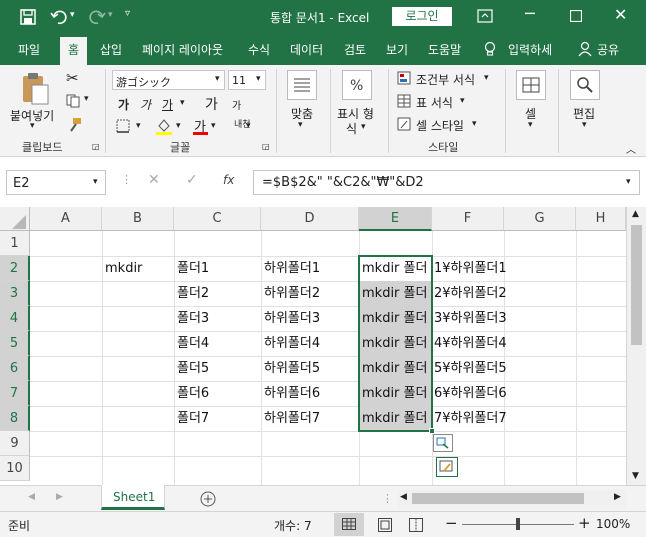  I want to click on cell-d3: 하위폴더2, so click(290, 293).